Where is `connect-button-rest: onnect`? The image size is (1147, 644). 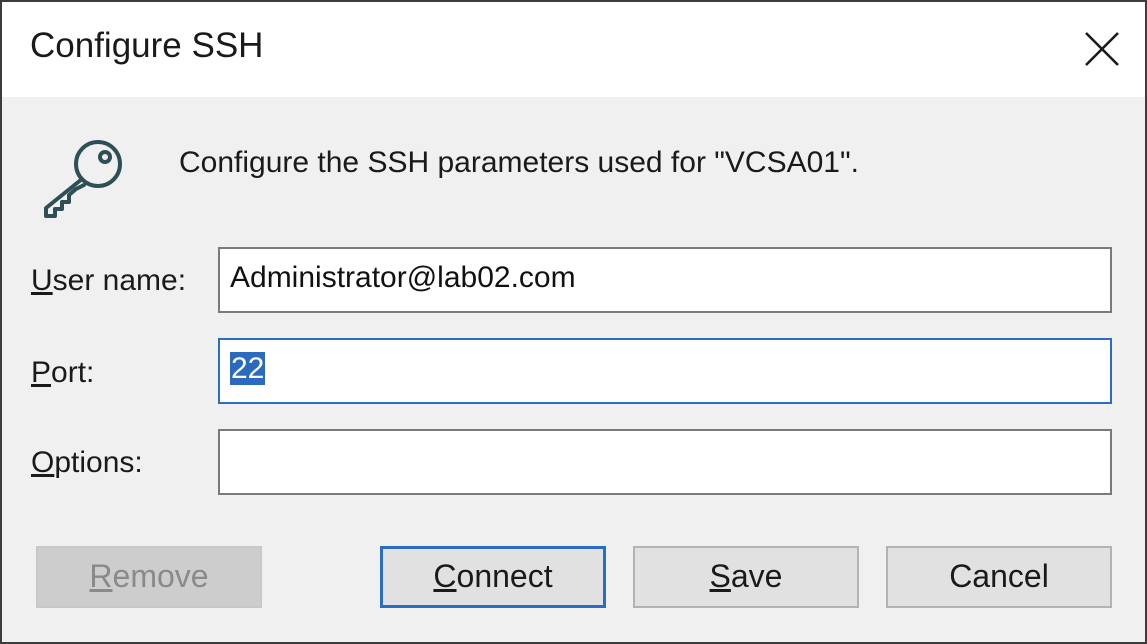 connect-button-rest: onnect is located at coordinates (504, 576).